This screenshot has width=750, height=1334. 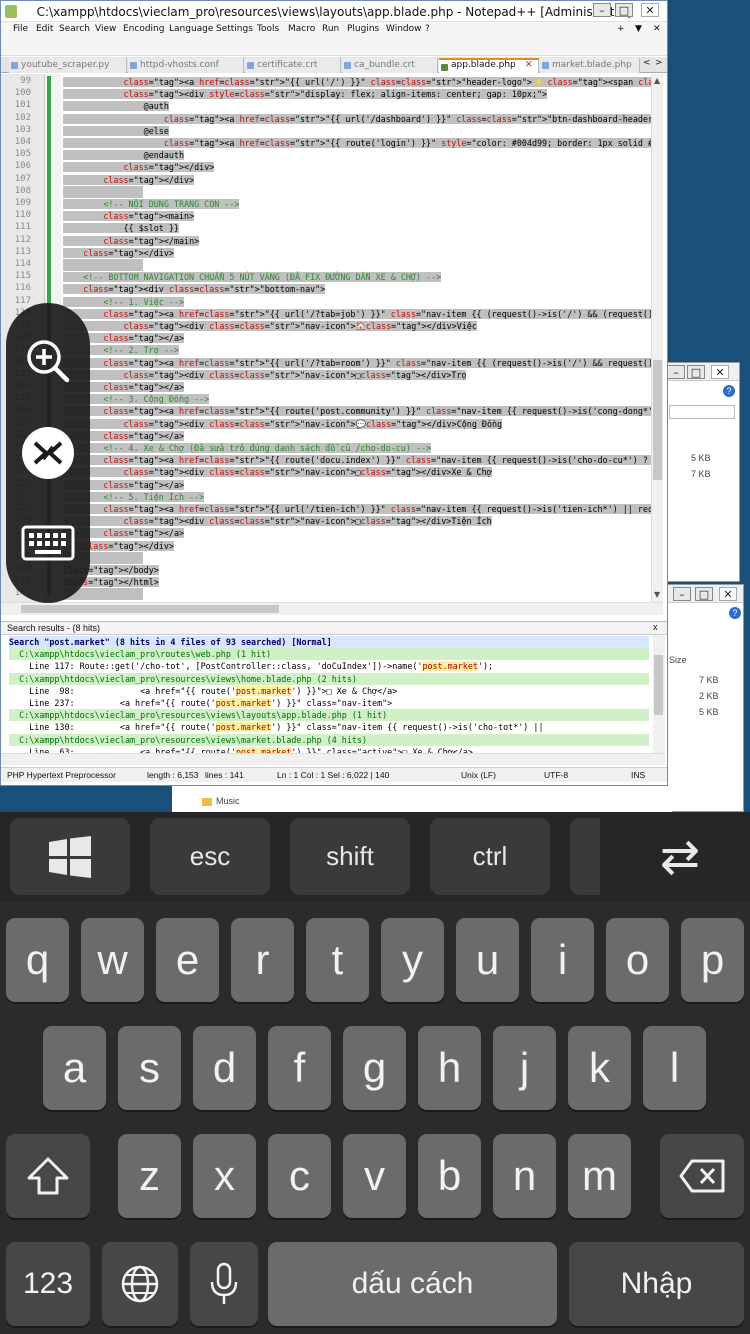 What do you see at coordinates (678, 660) in the screenshot?
I see `size-column-header: Size` at bounding box center [678, 660].